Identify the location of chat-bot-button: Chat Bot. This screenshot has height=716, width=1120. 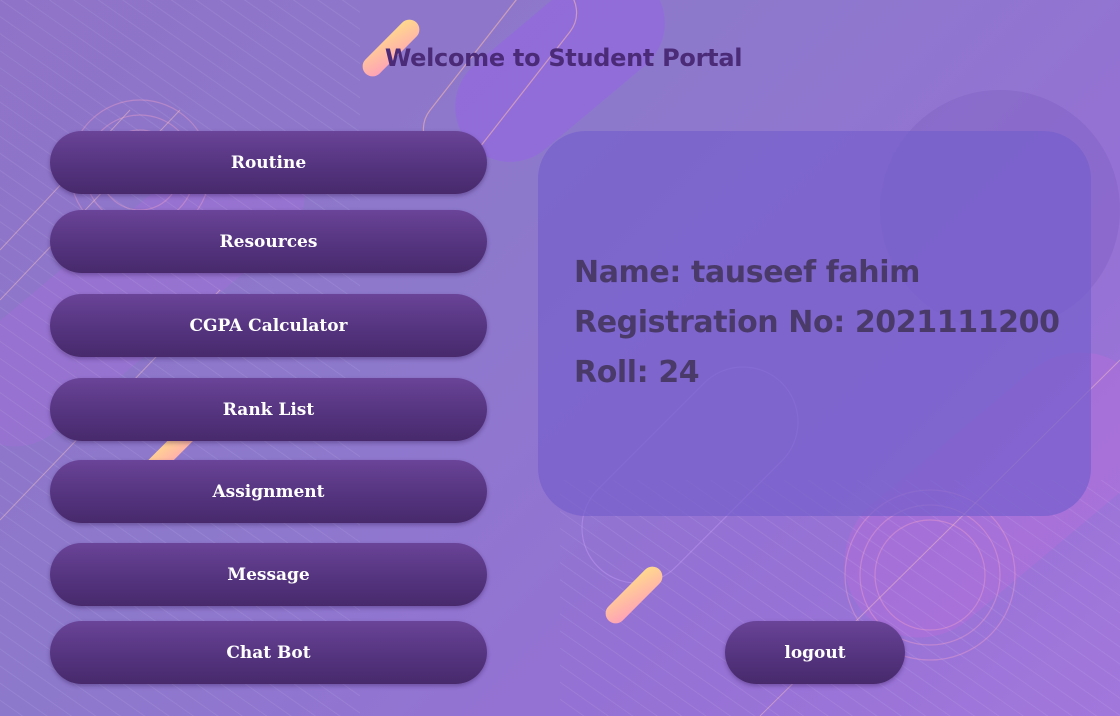
(268, 652).